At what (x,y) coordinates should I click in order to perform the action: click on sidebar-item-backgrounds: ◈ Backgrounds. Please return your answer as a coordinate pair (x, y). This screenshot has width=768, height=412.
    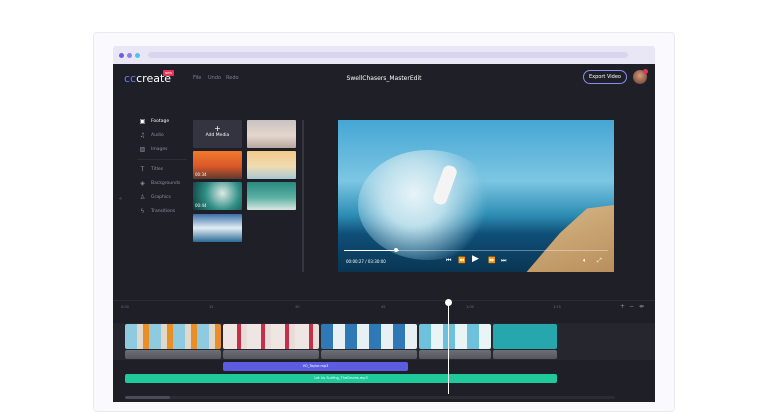
    Looking at the image, I should click on (159, 183).